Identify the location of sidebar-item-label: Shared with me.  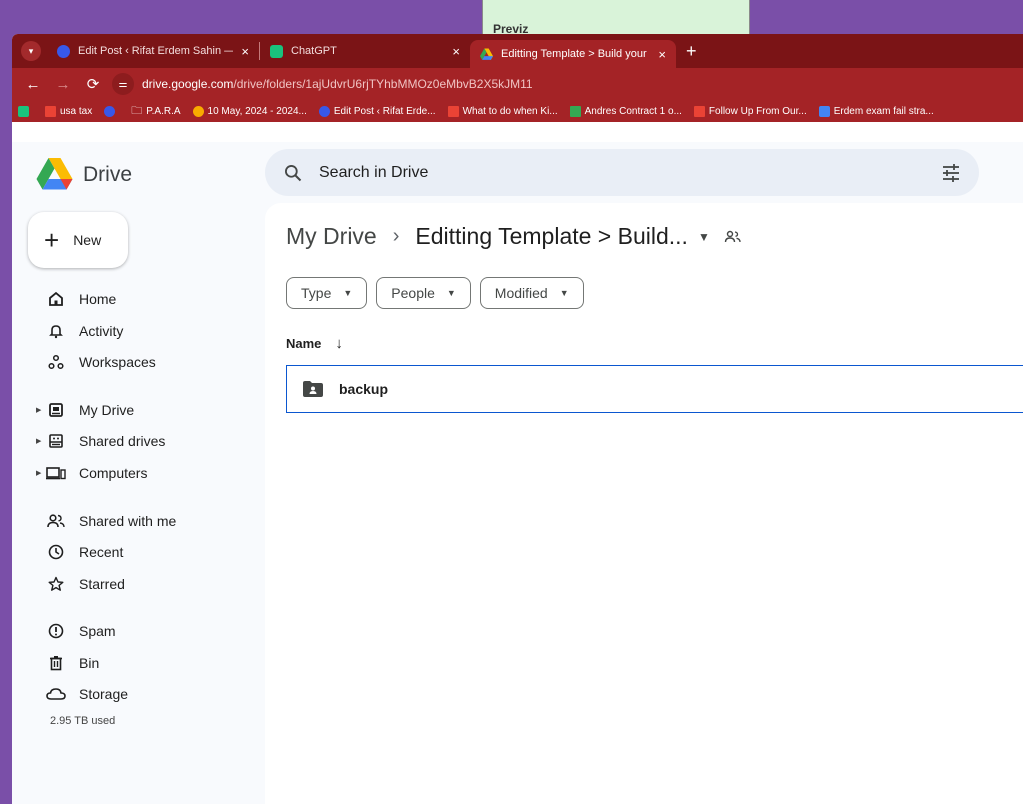
(128, 521).